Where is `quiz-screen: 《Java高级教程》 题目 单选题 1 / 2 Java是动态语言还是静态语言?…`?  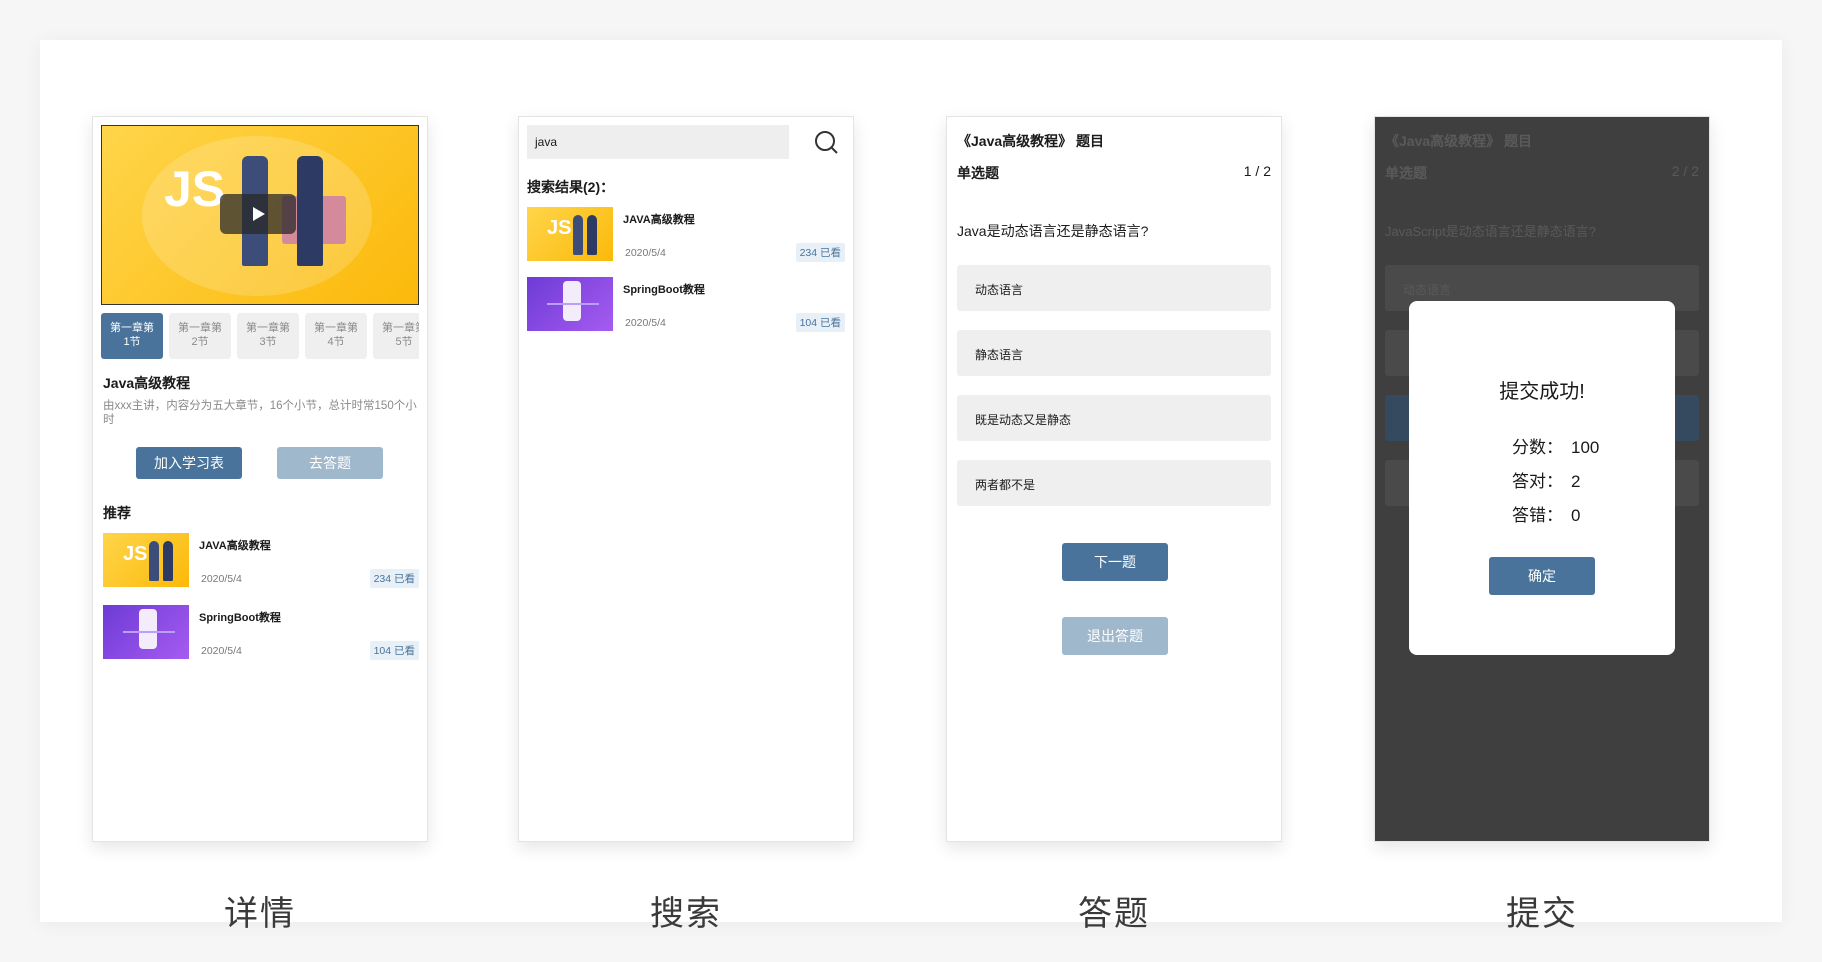
quiz-screen: 《Java高级教程》 题目 单选题 1 / 2 Java是动态语言还是静态语言?… is located at coordinates (1114, 479).